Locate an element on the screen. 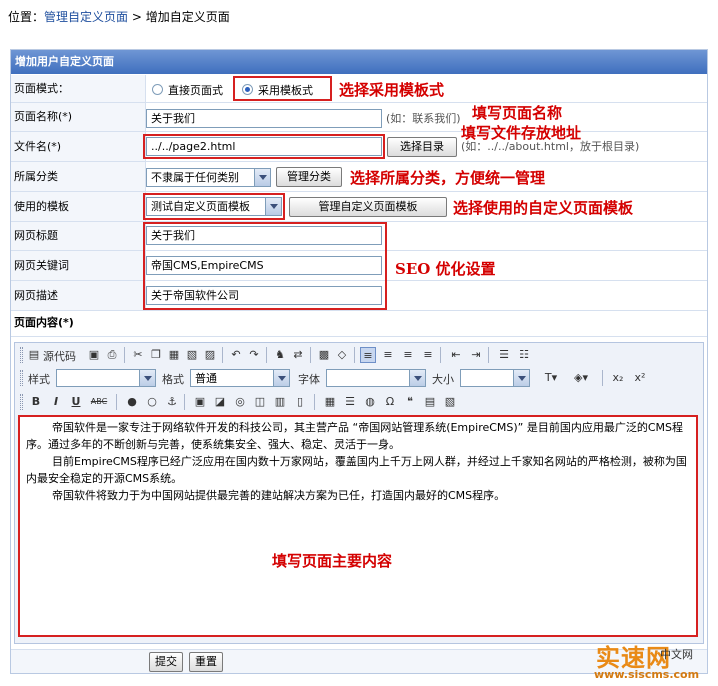 This screenshot has height=686, width=718. seo-title-label: 网页标题 is located at coordinates (36, 235).